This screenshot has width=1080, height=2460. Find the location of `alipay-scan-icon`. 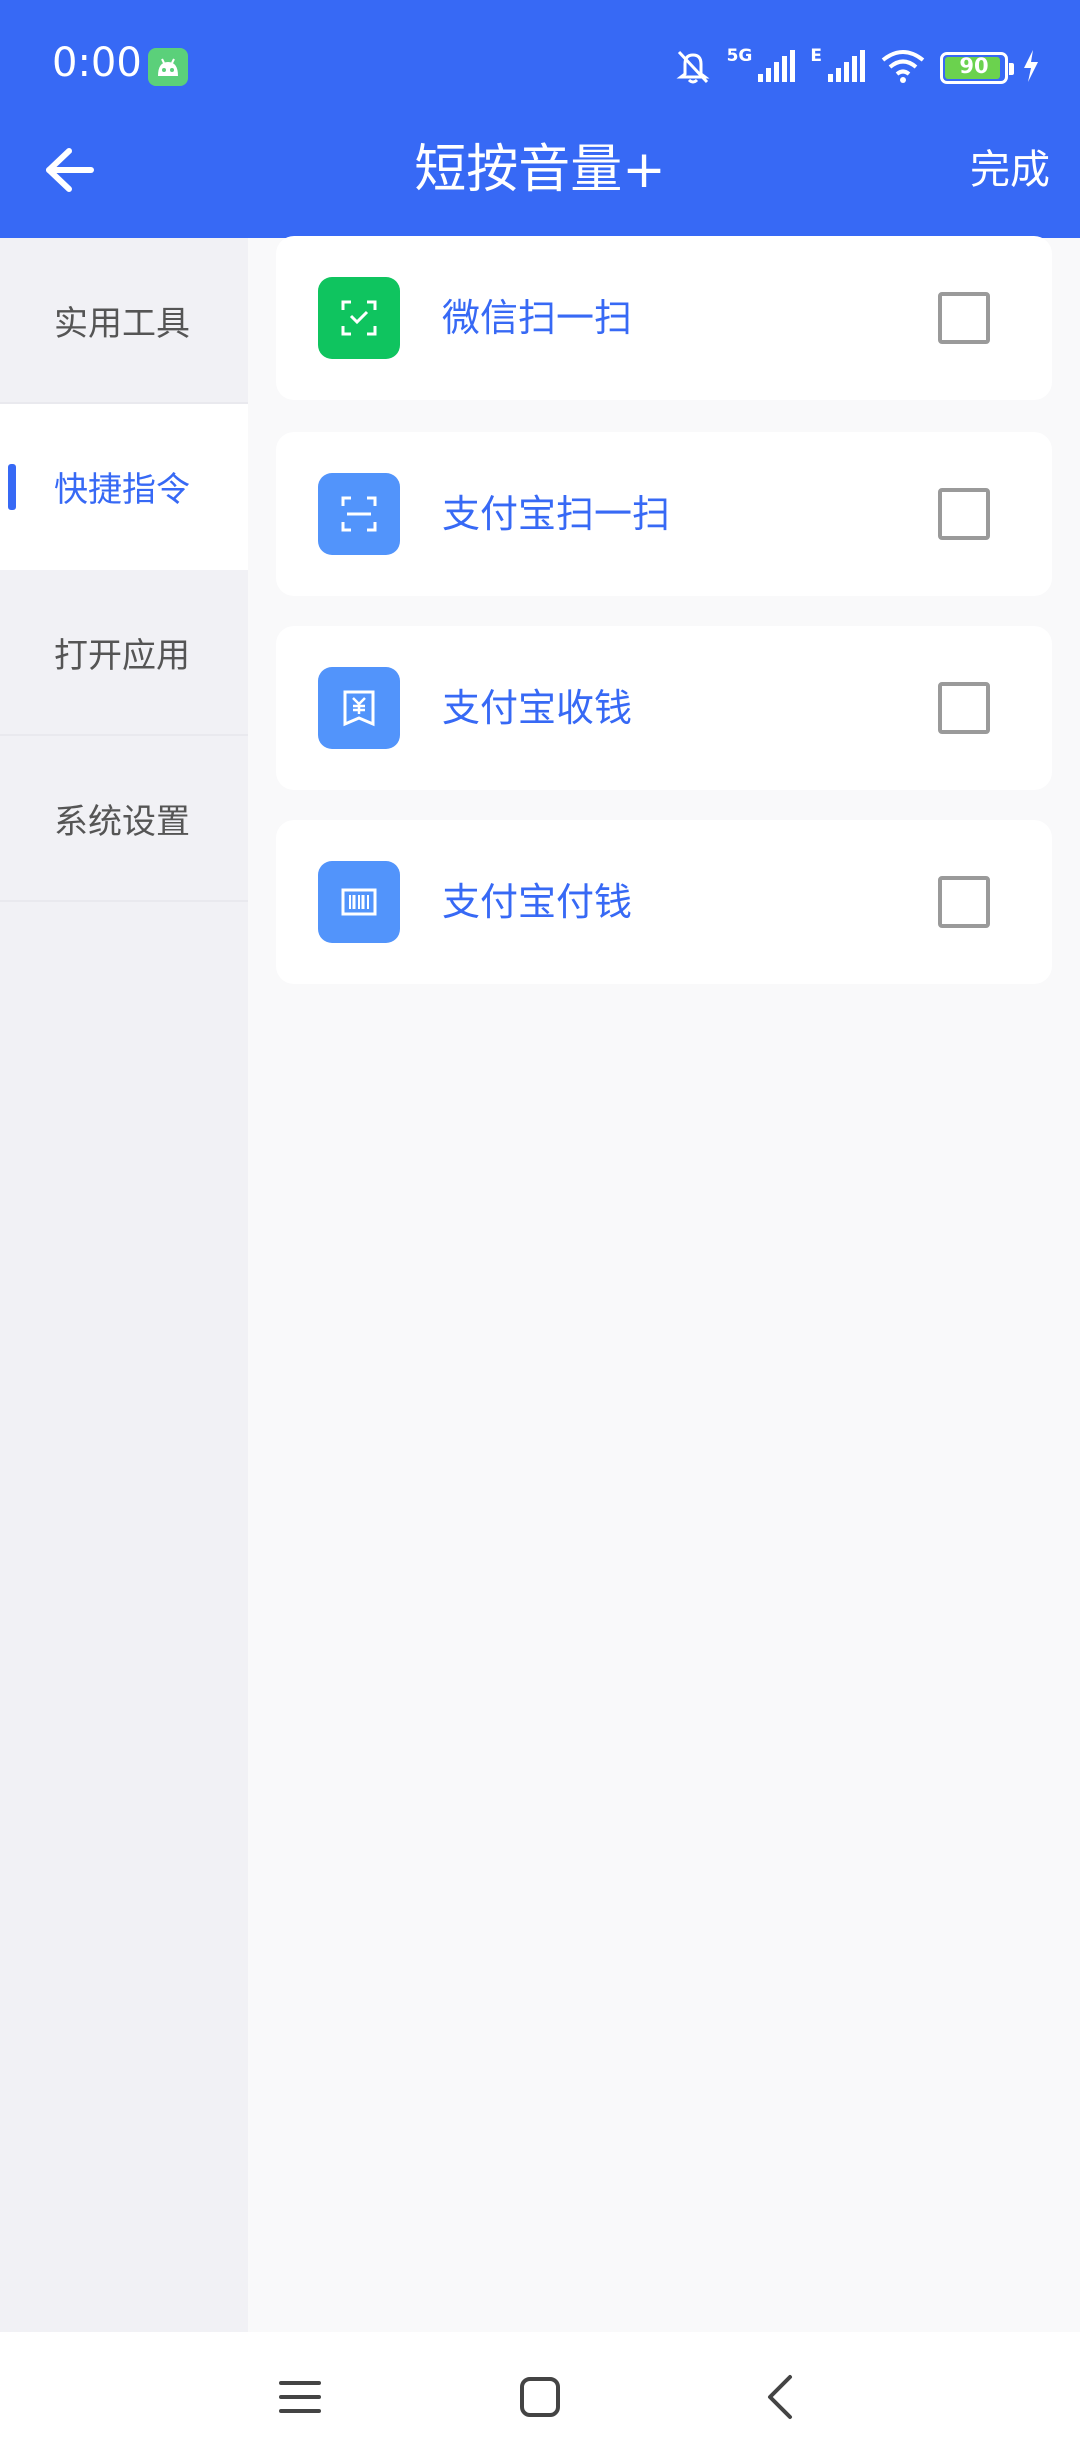

alipay-scan-icon is located at coordinates (359, 514).